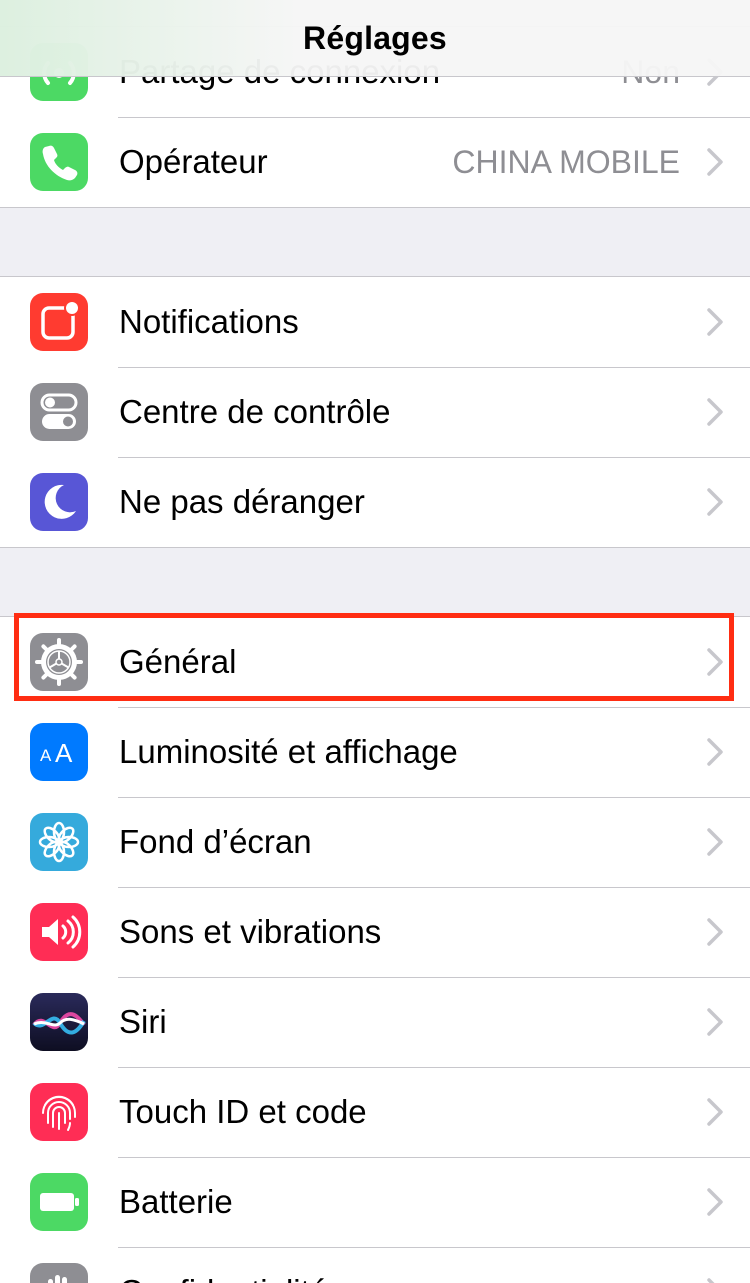  Describe the element at coordinates (59, 1022) in the screenshot. I see `siri-icon` at that location.